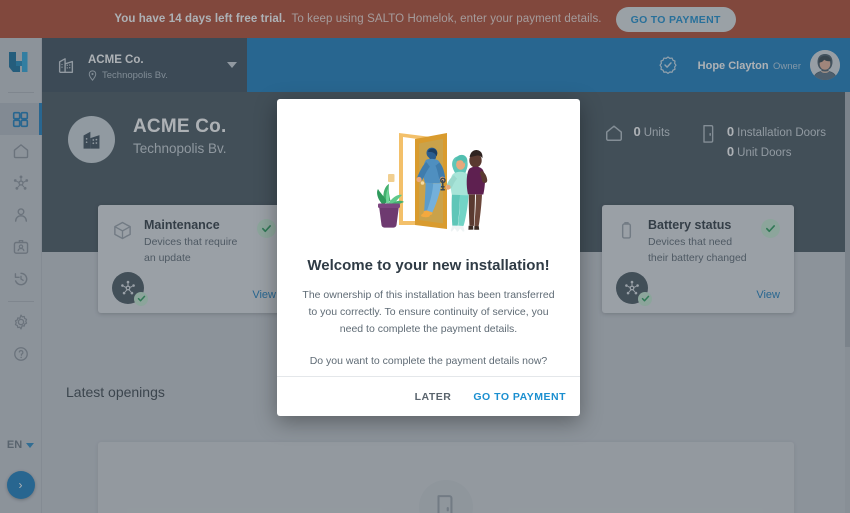 This screenshot has height=513, width=850. What do you see at coordinates (433, 397) in the screenshot?
I see `later-button: LATER` at bounding box center [433, 397].